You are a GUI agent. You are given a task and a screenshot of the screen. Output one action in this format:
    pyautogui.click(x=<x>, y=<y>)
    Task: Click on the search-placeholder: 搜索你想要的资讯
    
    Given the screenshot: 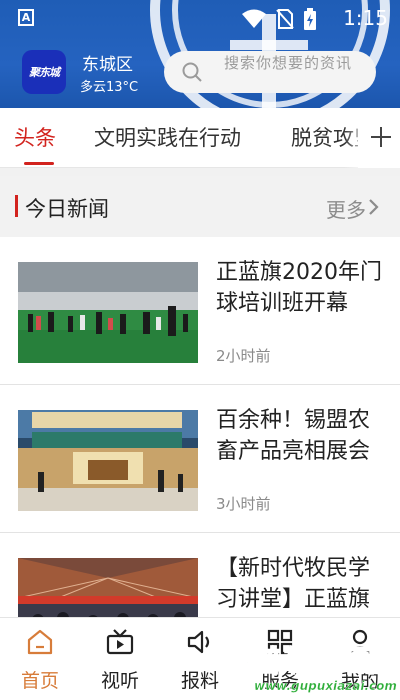 What is the action you would take?
    pyautogui.click(x=288, y=63)
    